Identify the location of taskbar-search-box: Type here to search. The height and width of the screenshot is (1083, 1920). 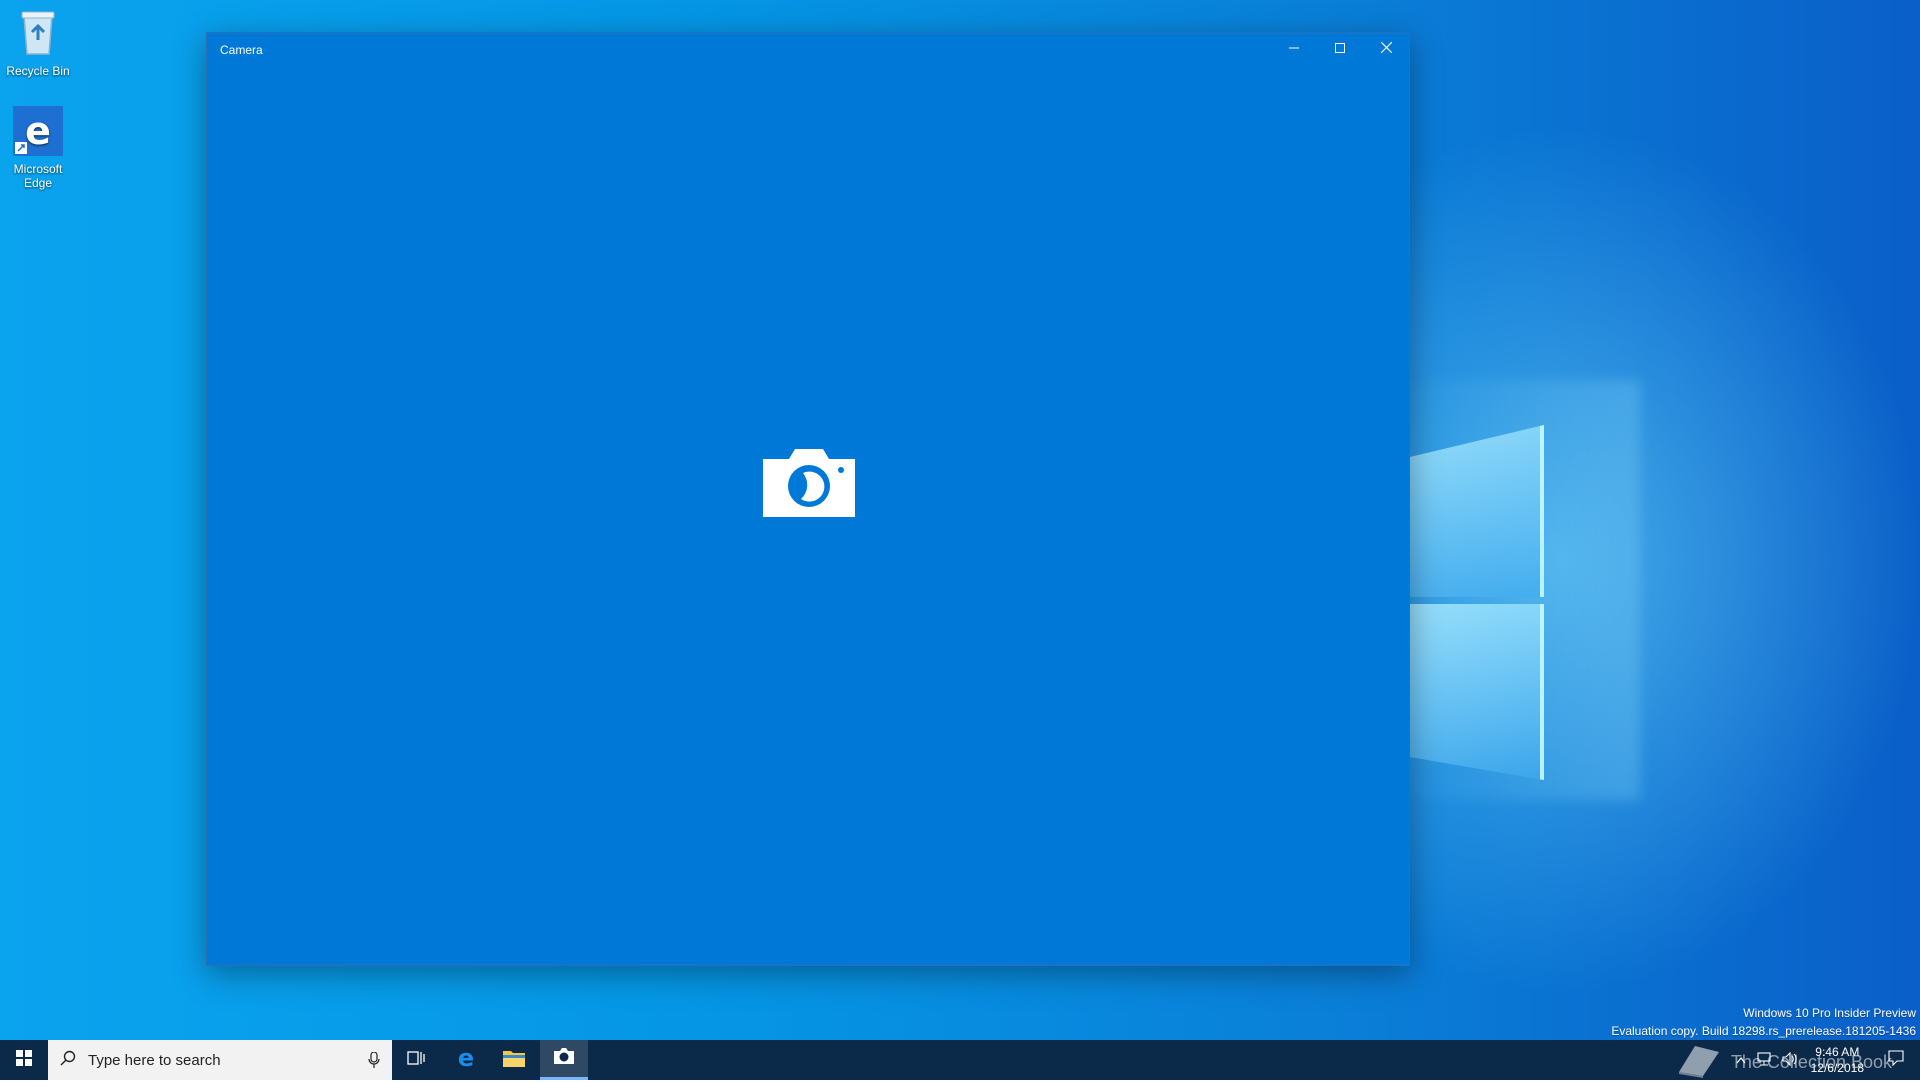
(220, 1060).